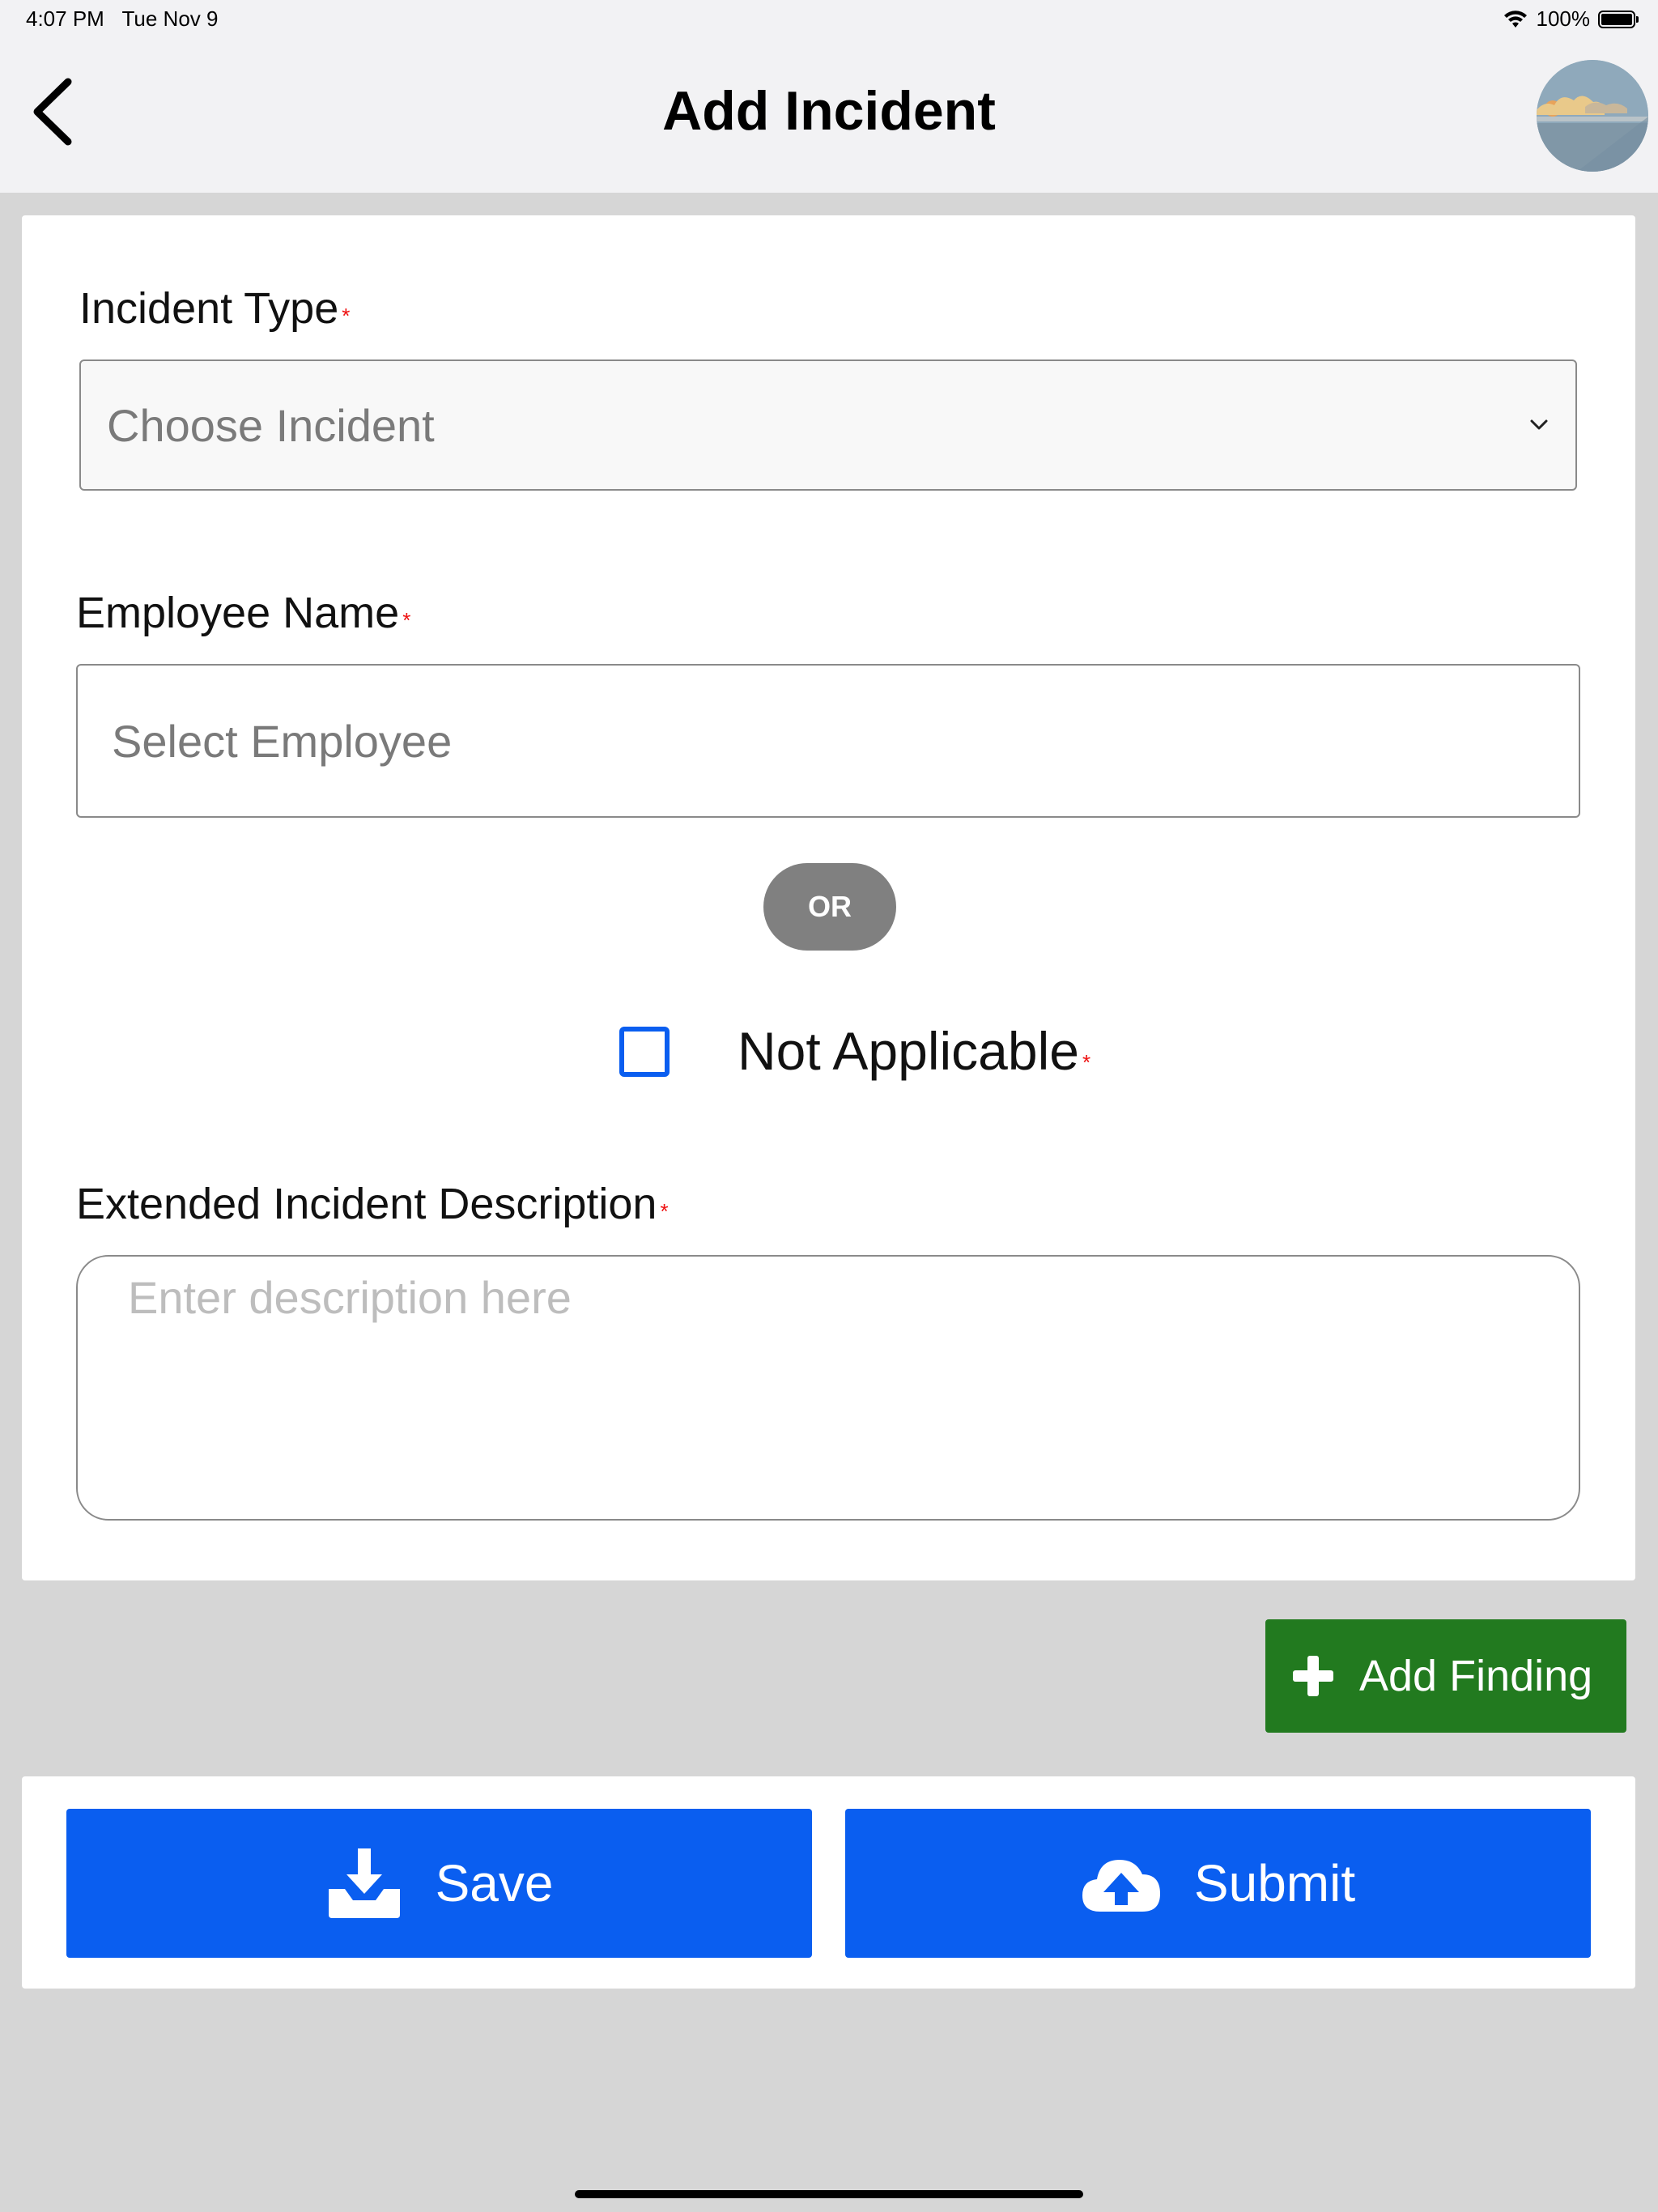 The image size is (1658, 2212). I want to click on user-avatar, so click(1592, 116).